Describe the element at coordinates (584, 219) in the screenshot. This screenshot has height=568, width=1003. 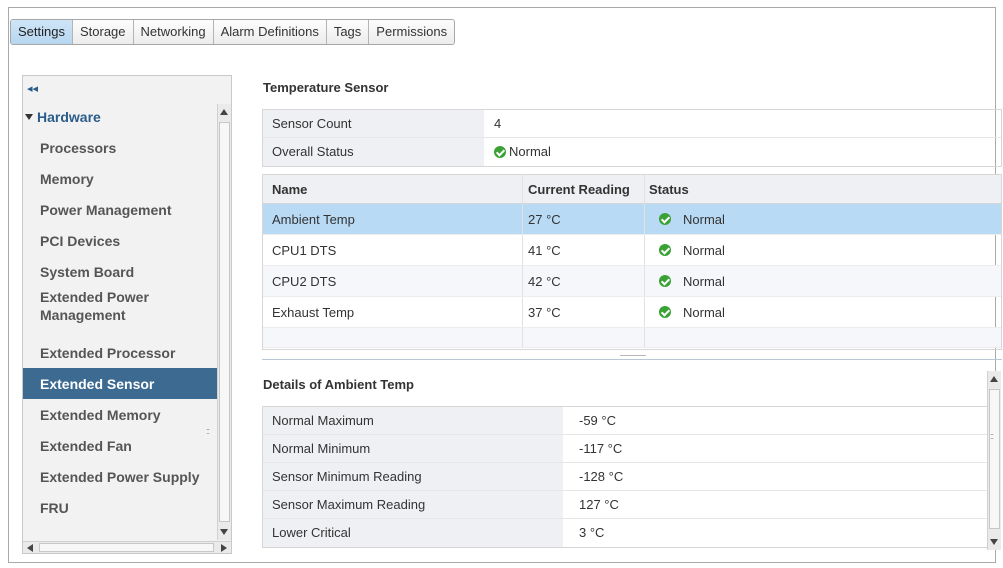
I see `cell-reading: 27 °C` at that location.